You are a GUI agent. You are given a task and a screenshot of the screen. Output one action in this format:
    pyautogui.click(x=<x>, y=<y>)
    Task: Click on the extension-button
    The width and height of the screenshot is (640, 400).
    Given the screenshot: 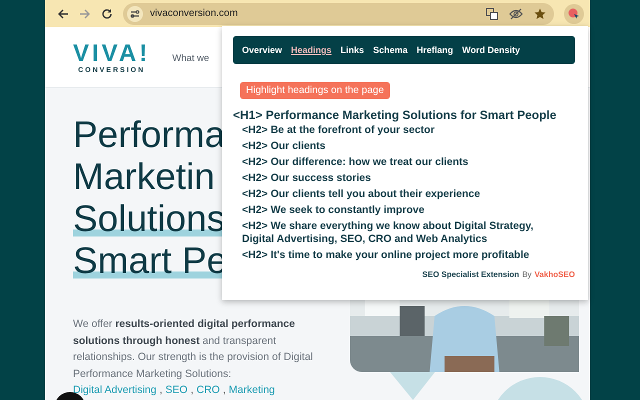 What is the action you would take?
    pyautogui.click(x=574, y=14)
    